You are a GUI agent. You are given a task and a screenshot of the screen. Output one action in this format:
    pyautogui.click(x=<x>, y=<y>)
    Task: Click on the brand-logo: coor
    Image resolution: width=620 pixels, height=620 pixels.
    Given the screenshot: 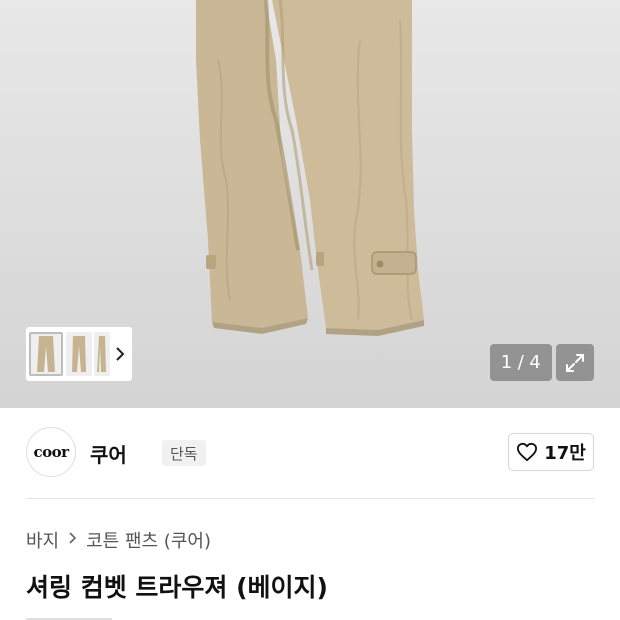 What is the action you would take?
    pyautogui.click(x=51, y=452)
    